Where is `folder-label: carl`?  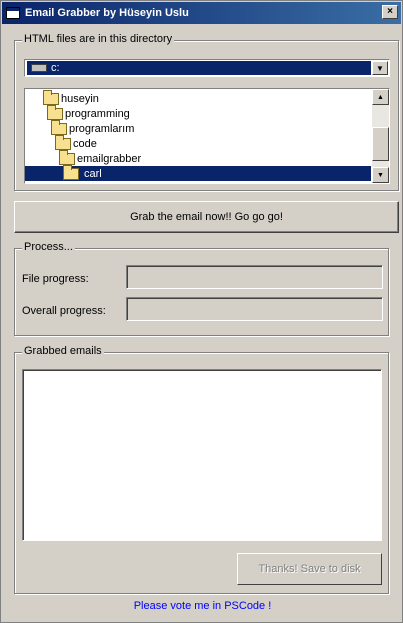
folder-label: carl is located at coordinates (93, 173).